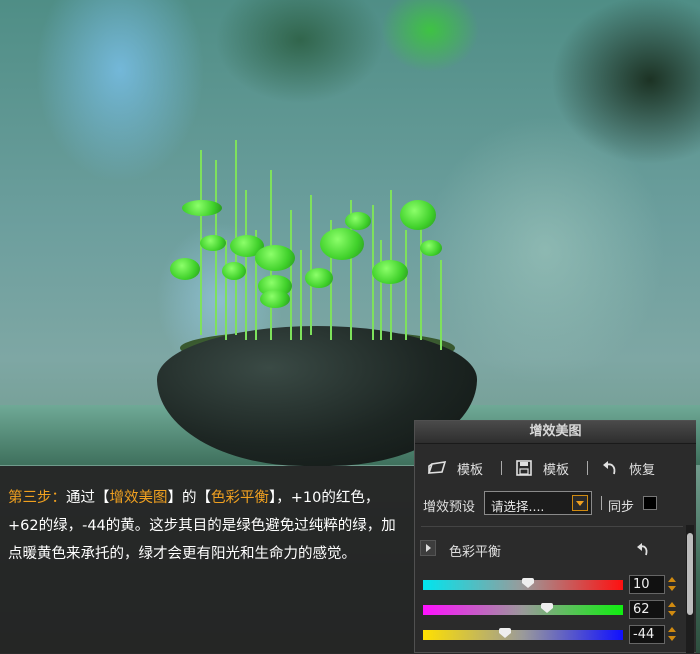 Image resolution: width=700 pixels, height=654 pixels. I want to click on slider-yellow-blue: -44, so click(553, 635).